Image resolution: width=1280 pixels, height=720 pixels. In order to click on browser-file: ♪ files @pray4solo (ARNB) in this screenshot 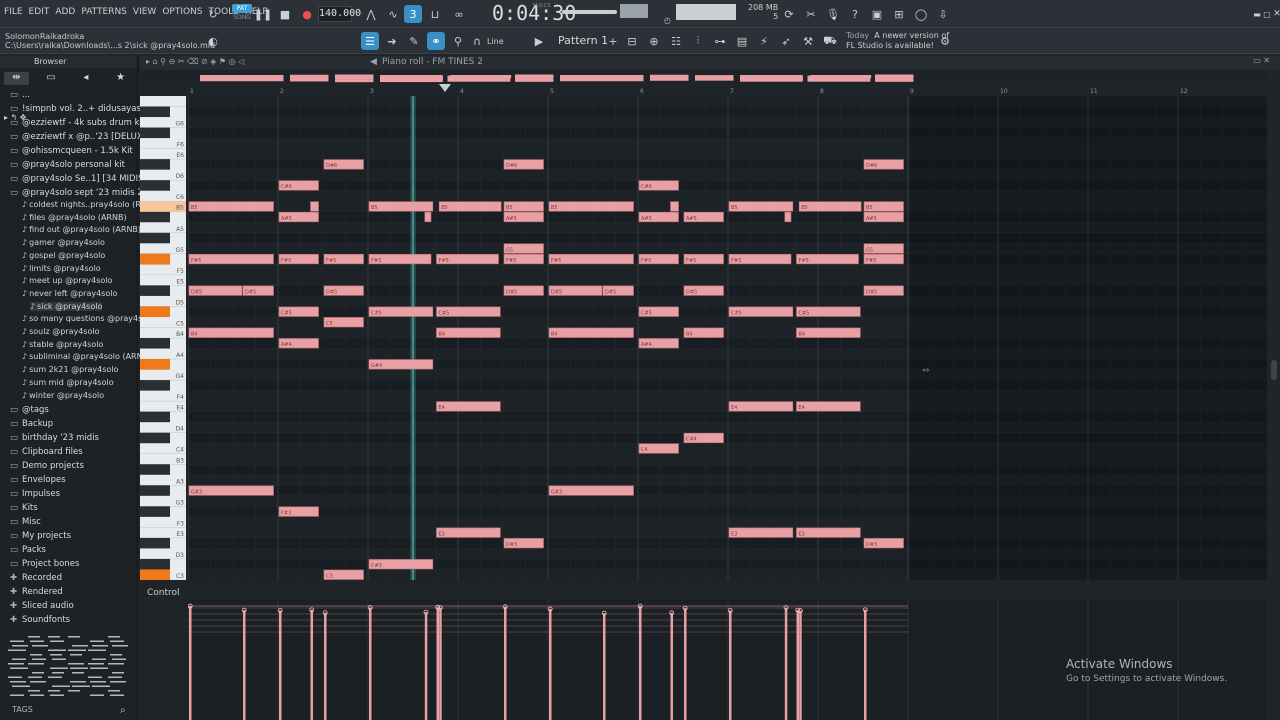, I will do `click(74, 217)`.